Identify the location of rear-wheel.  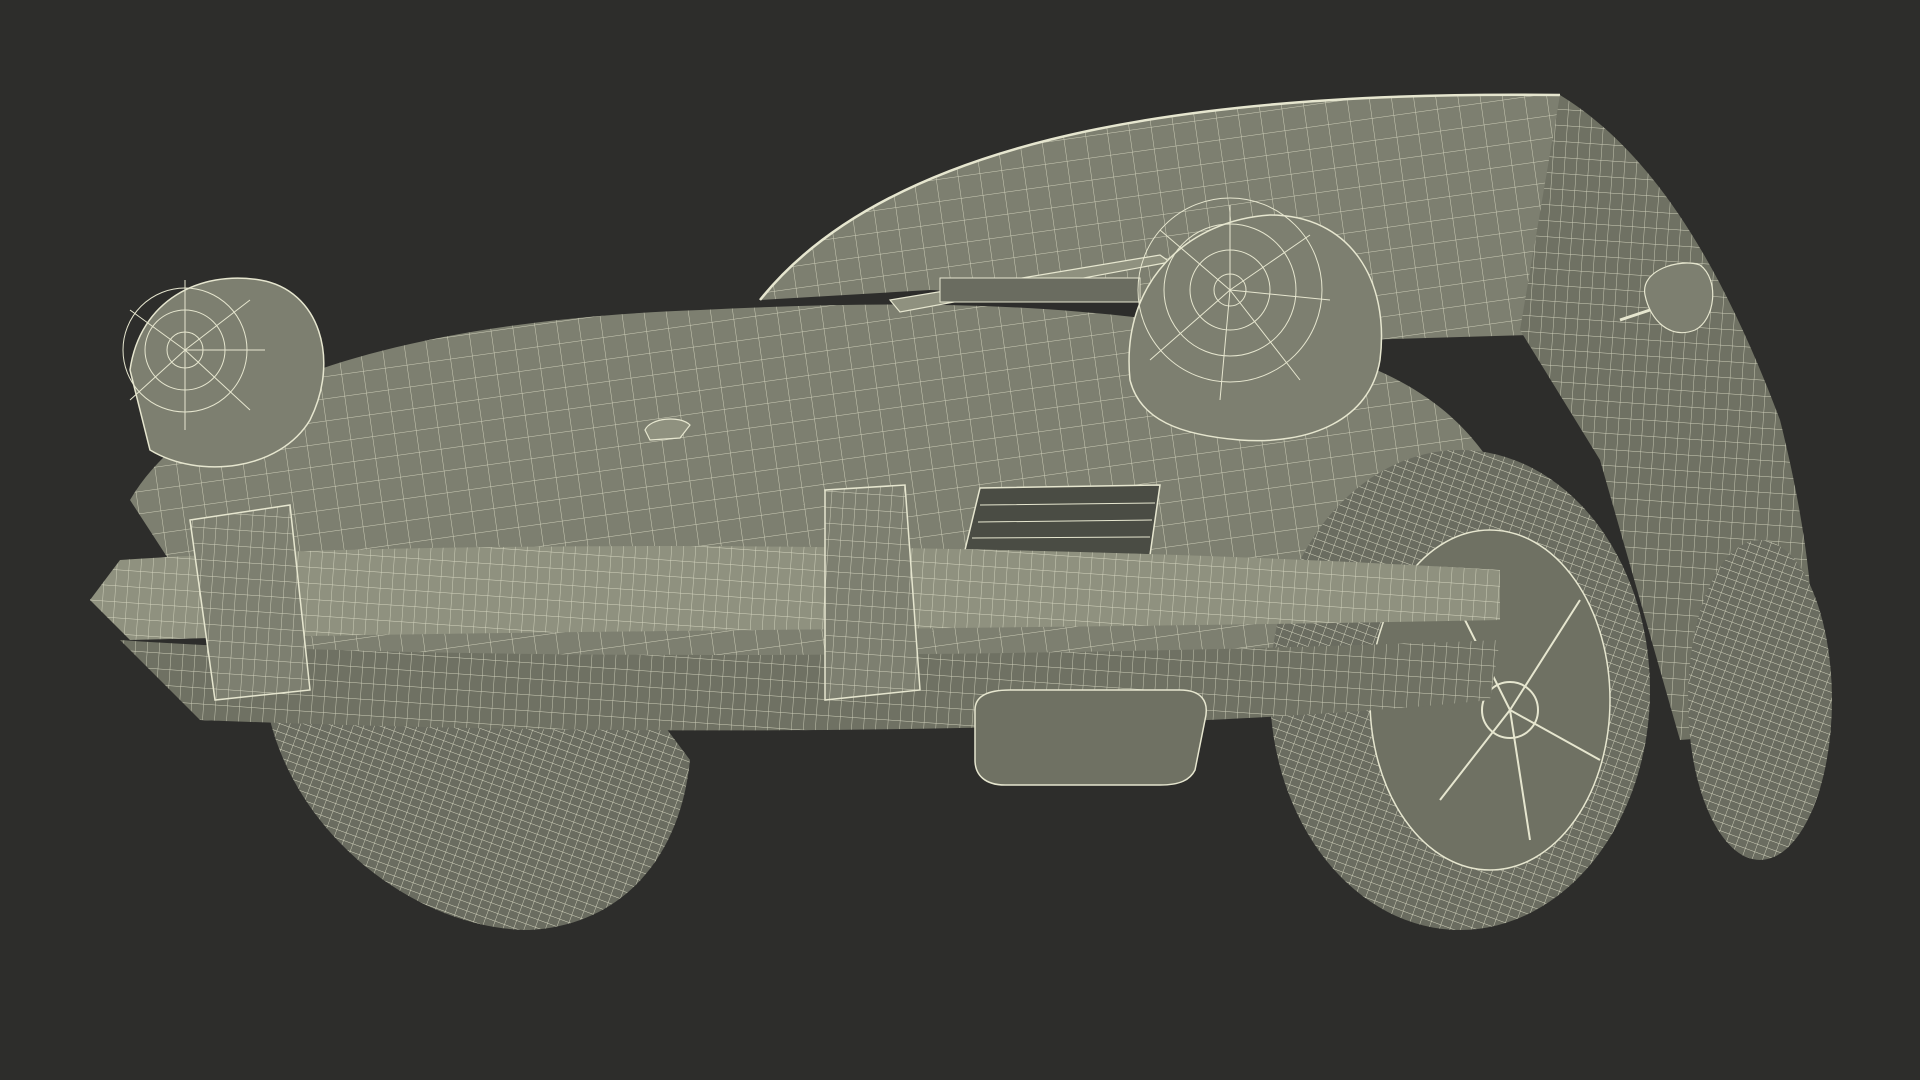
(1760, 700).